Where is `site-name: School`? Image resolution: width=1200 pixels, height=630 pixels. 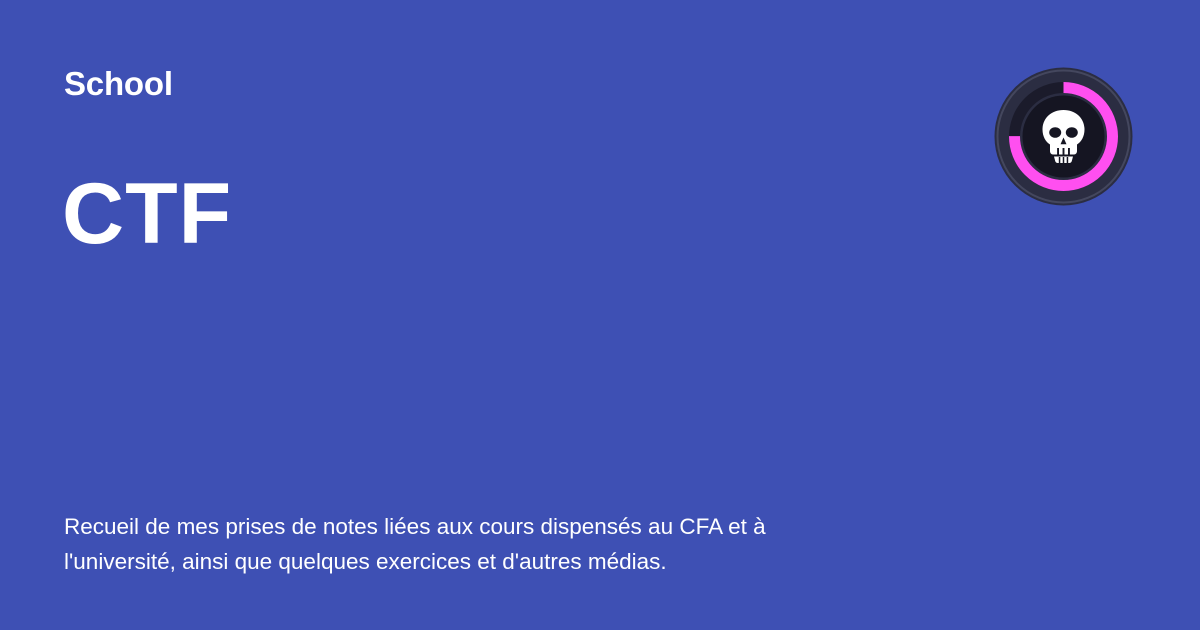 site-name: School is located at coordinates (118, 83).